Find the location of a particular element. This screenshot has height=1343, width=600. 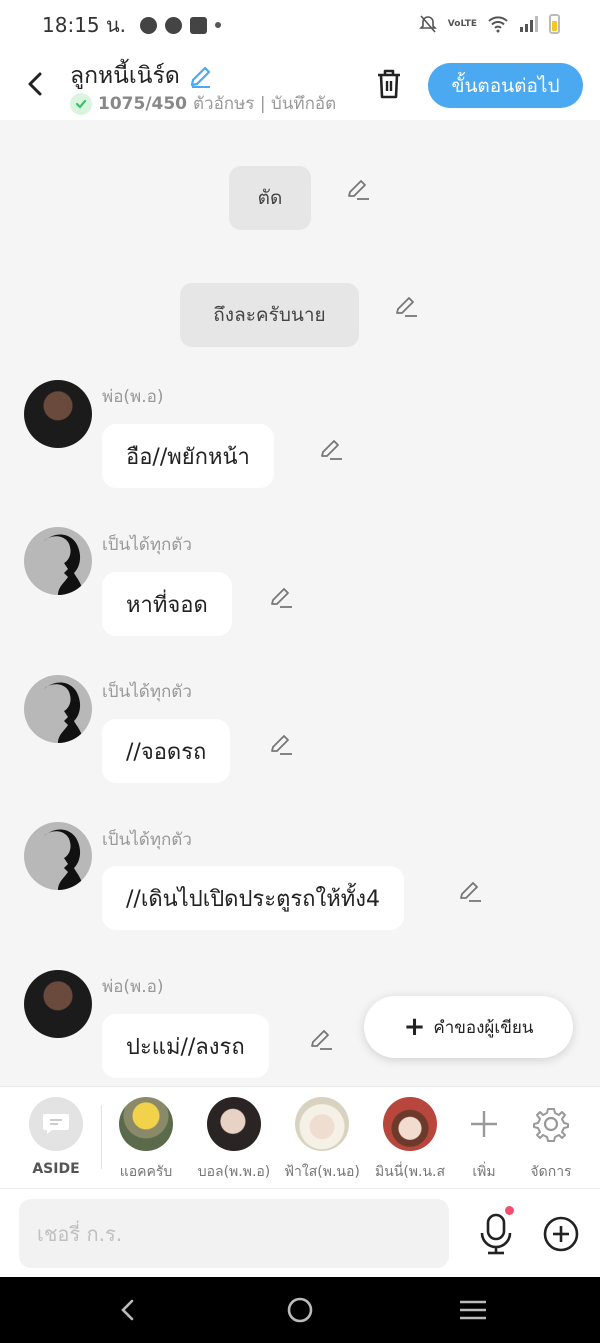

message-input is located at coordinates (234, 1233).